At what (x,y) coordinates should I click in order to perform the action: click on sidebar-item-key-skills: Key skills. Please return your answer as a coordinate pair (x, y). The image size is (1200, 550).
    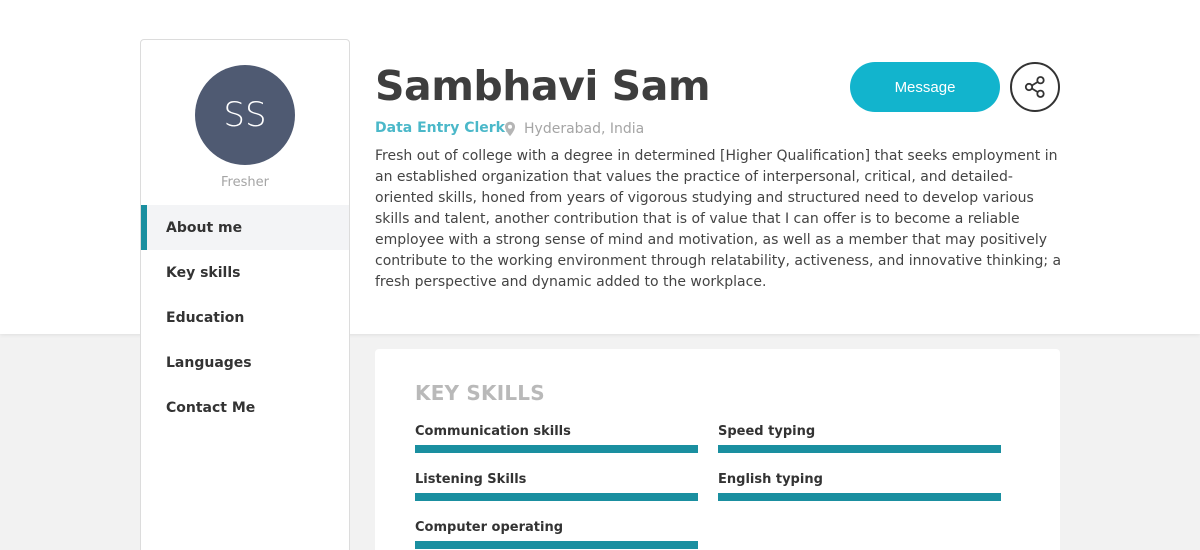
    Looking at the image, I should click on (245, 272).